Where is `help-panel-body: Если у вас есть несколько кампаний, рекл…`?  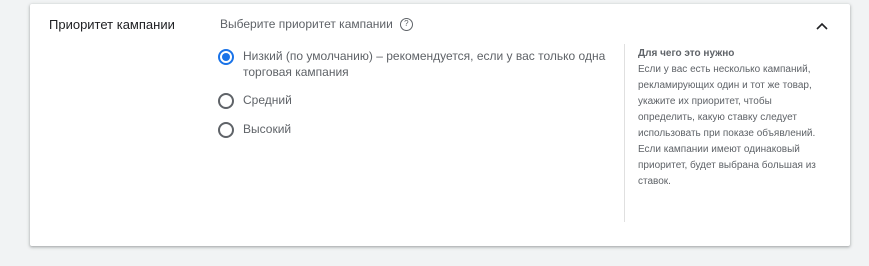
help-panel-body: Если у вас есть несколько кампаний, рекл… is located at coordinates (727, 125).